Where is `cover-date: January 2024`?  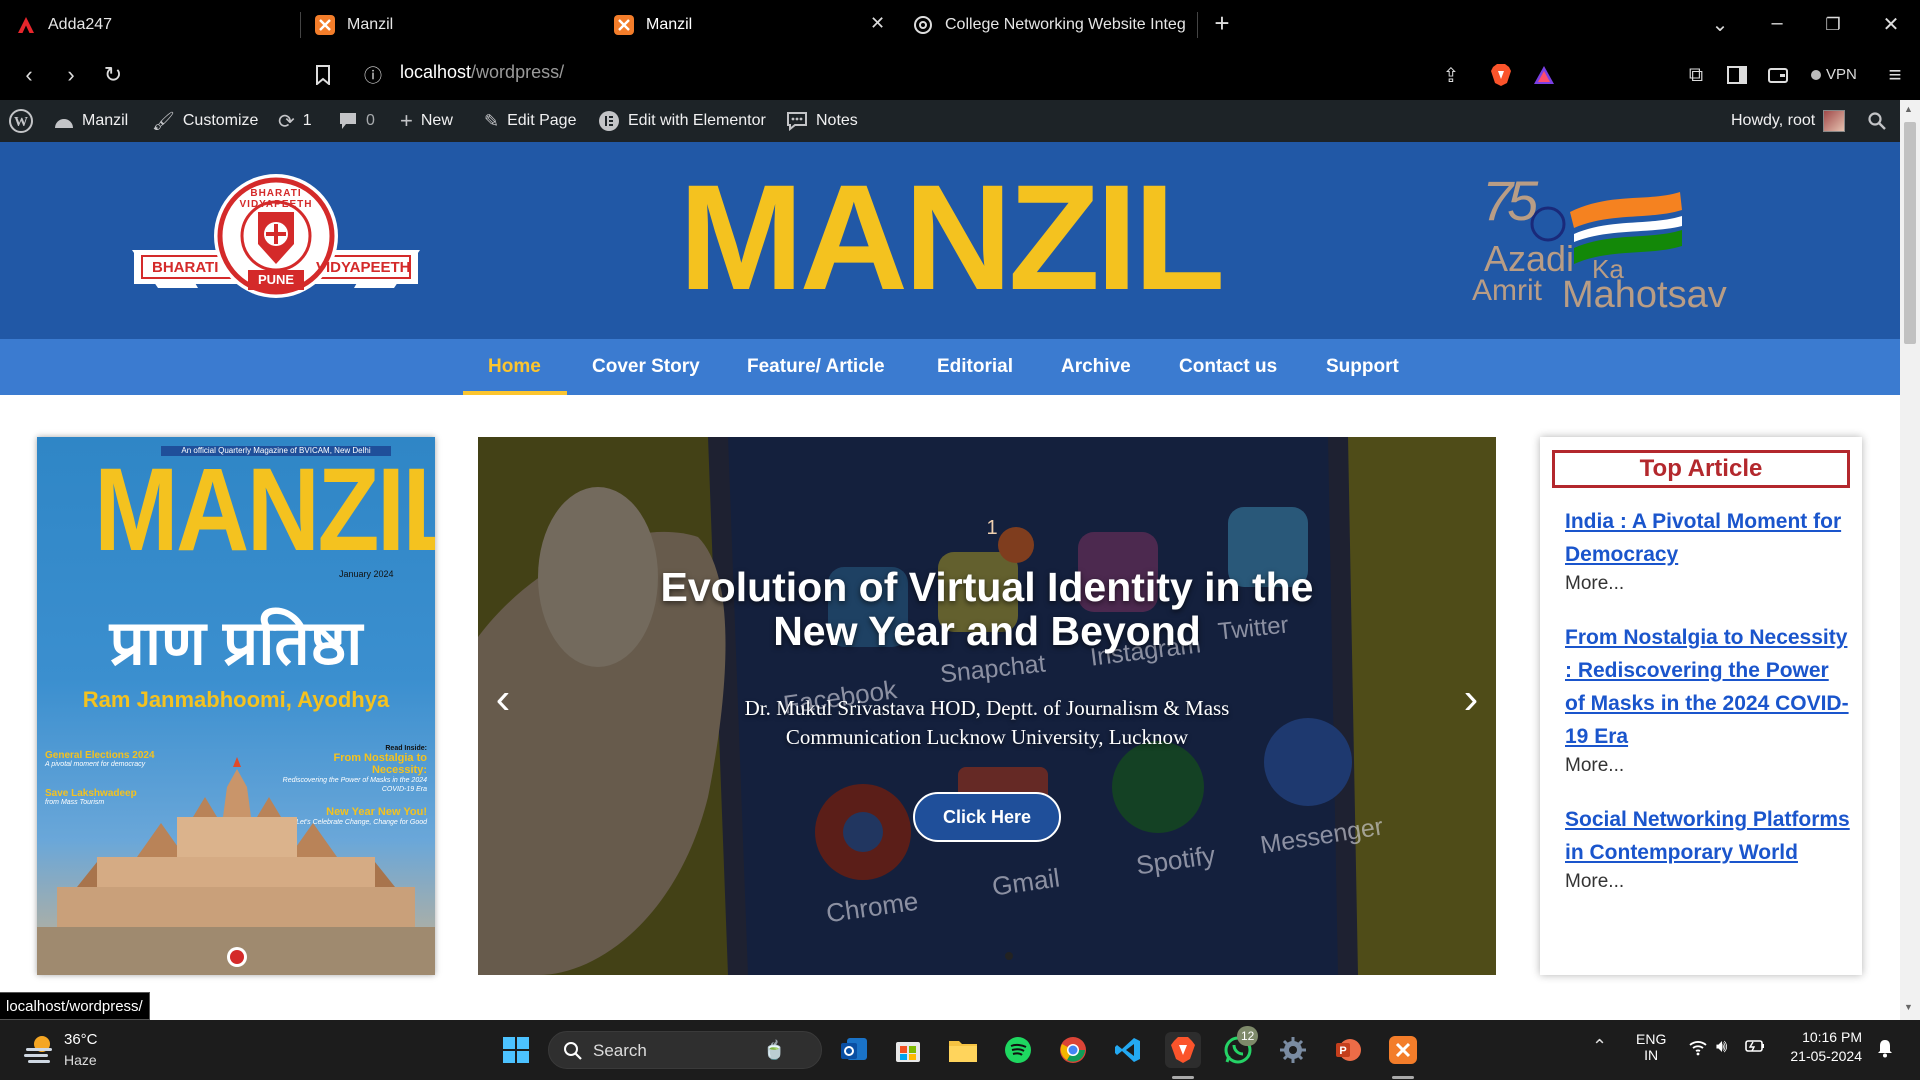 cover-date: January 2024 is located at coordinates (366, 574).